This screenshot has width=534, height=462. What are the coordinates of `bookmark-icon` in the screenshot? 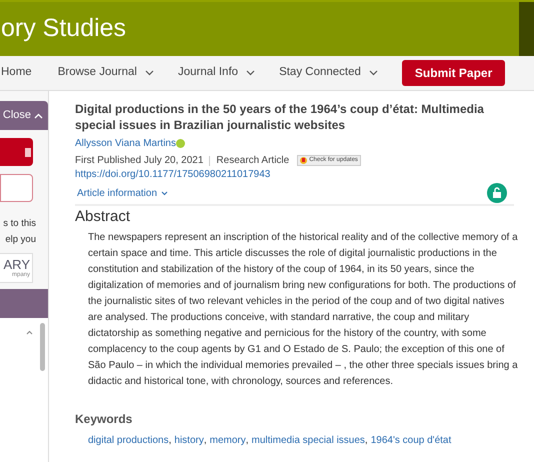 It's located at (304, 160).